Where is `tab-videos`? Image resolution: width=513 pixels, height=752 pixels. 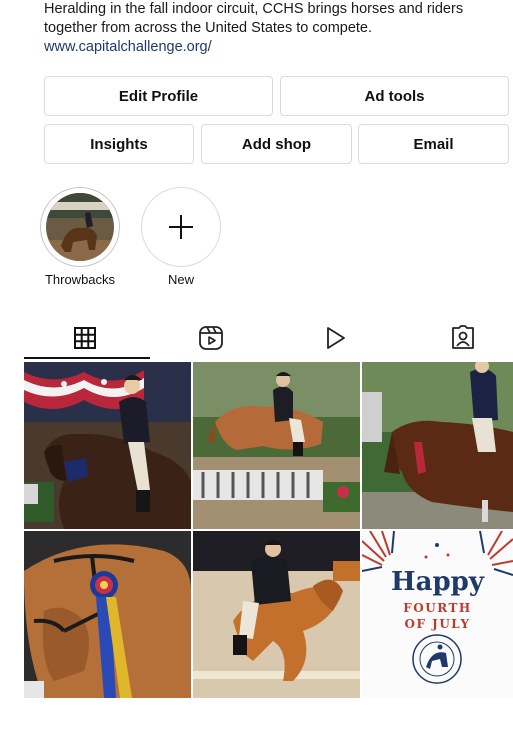 tab-videos is located at coordinates (335, 338).